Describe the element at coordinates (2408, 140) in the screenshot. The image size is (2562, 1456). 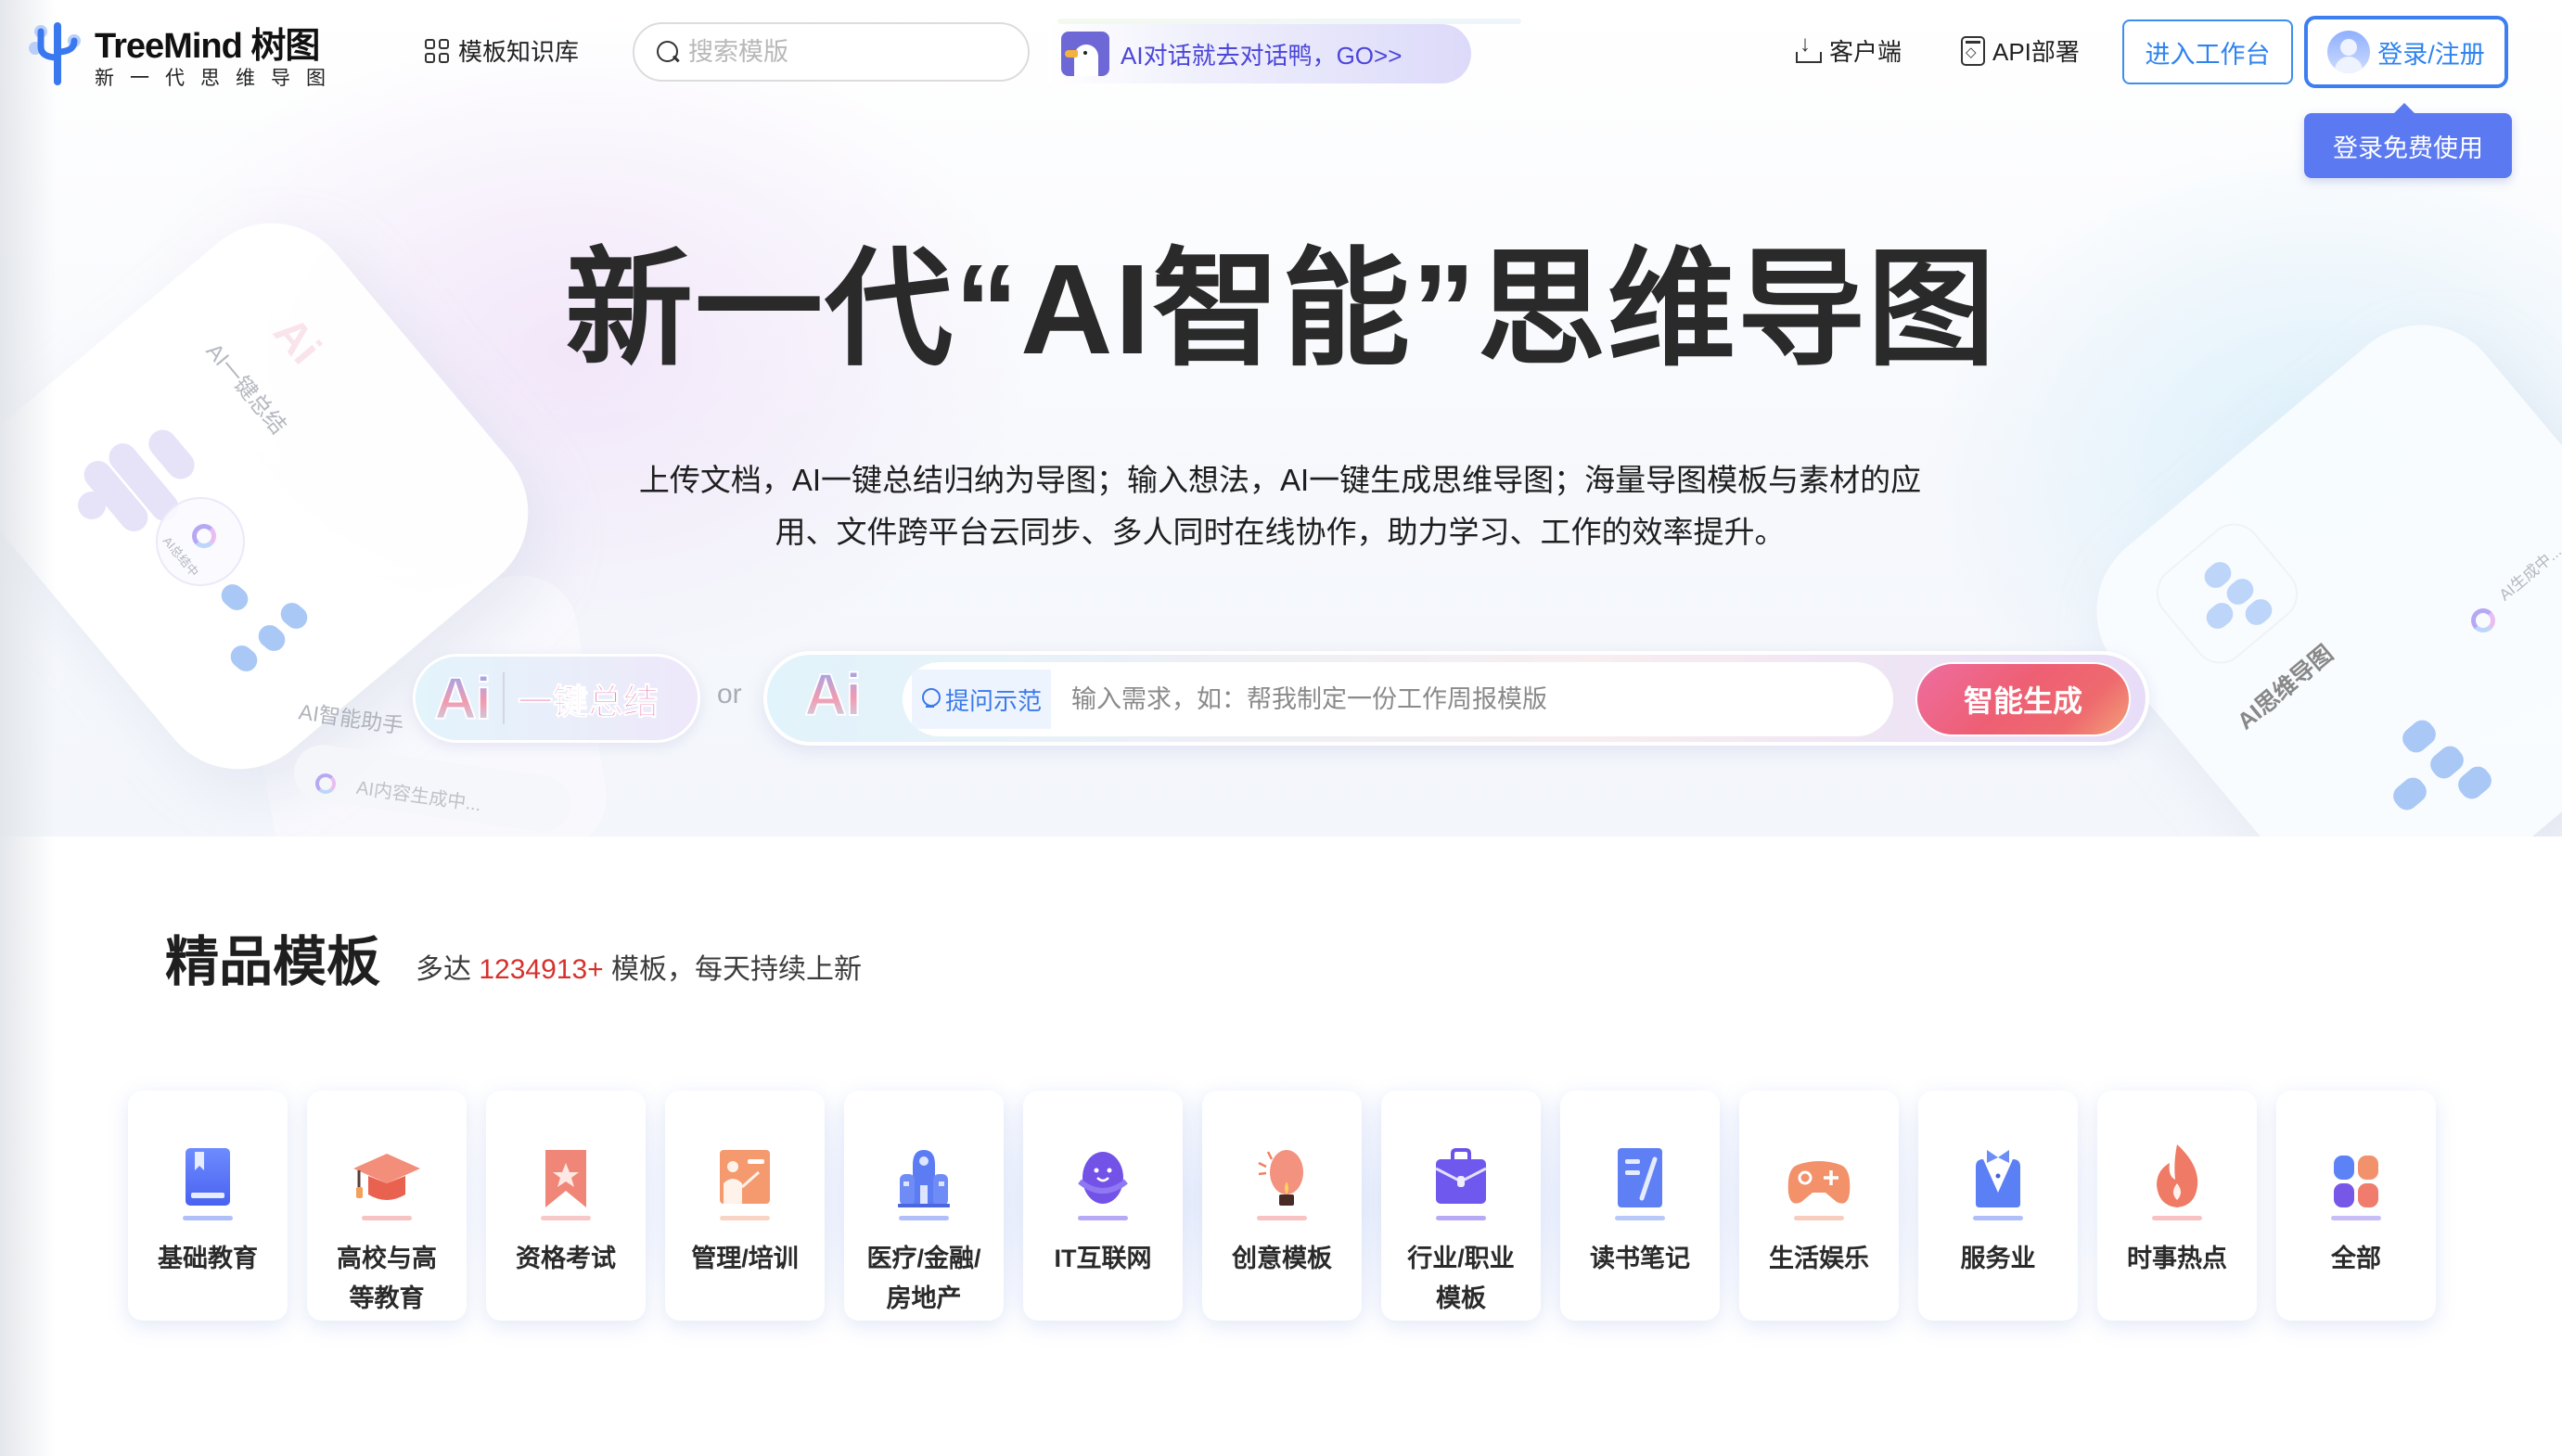
I see `login-free-tooltip: 登录免费使用` at that location.